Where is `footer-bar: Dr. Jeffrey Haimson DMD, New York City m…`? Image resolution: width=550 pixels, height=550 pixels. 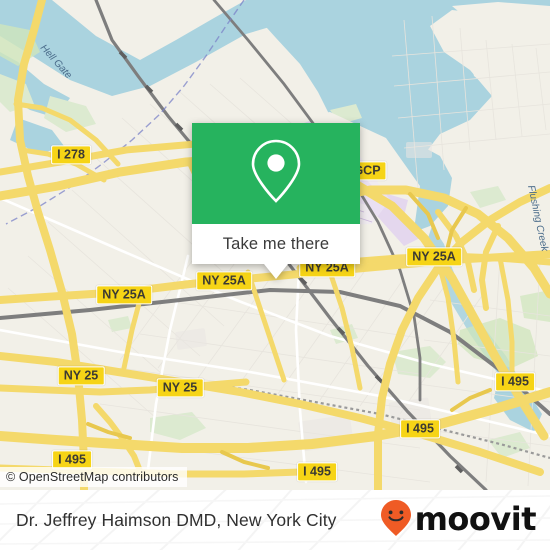
footer-bar: Dr. Jeffrey Haimson DMD, New York City m… is located at coordinates (275, 520).